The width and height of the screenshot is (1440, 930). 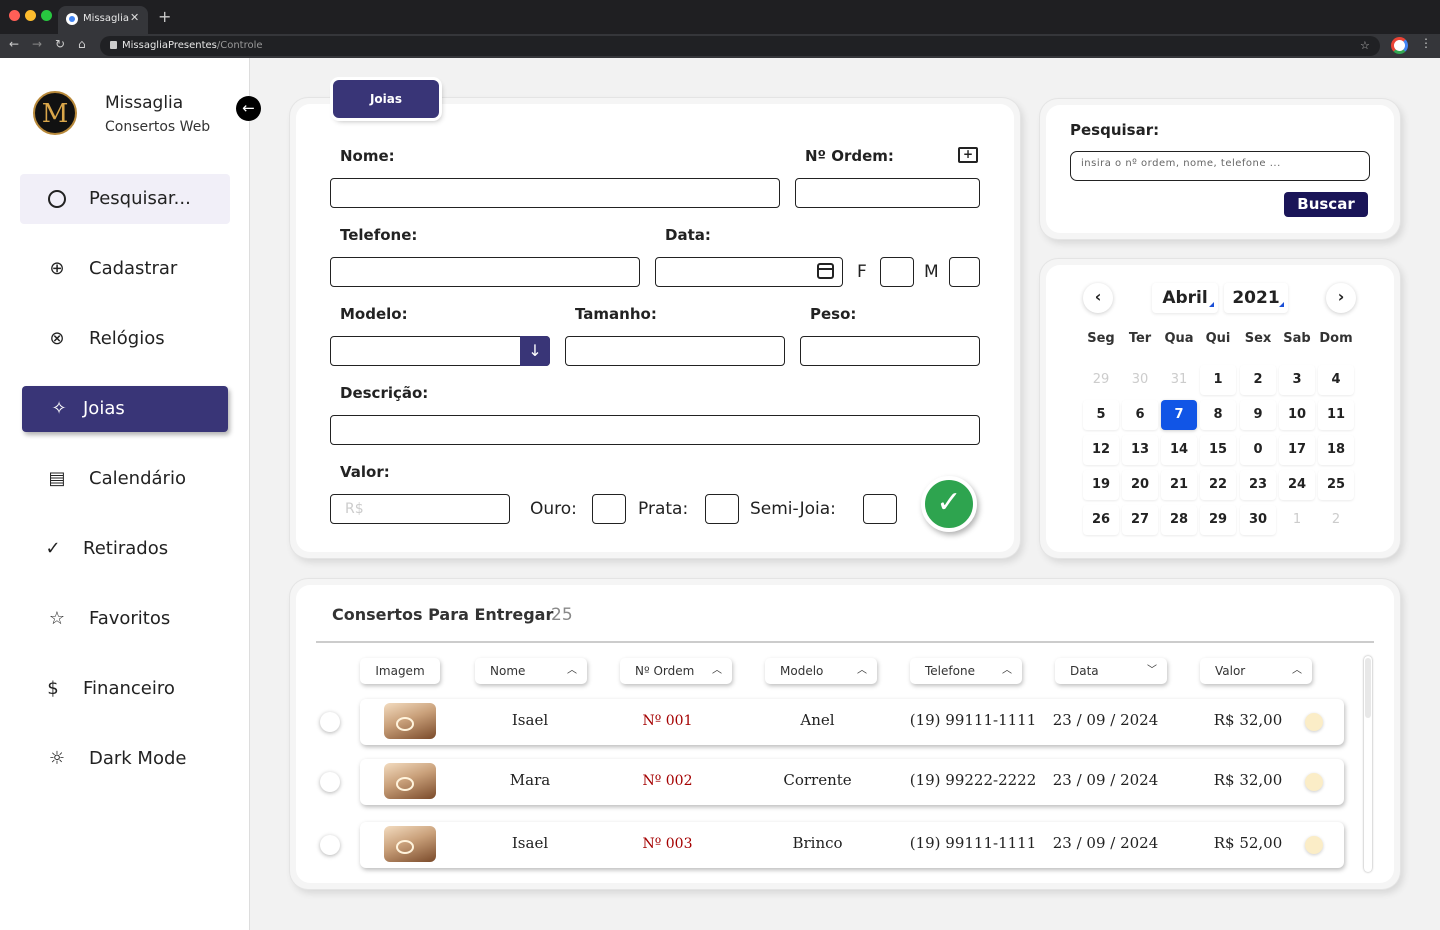 What do you see at coordinates (966, 671) in the screenshot?
I see `col-header-telefone: Telefone ︿` at bounding box center [966, 671].